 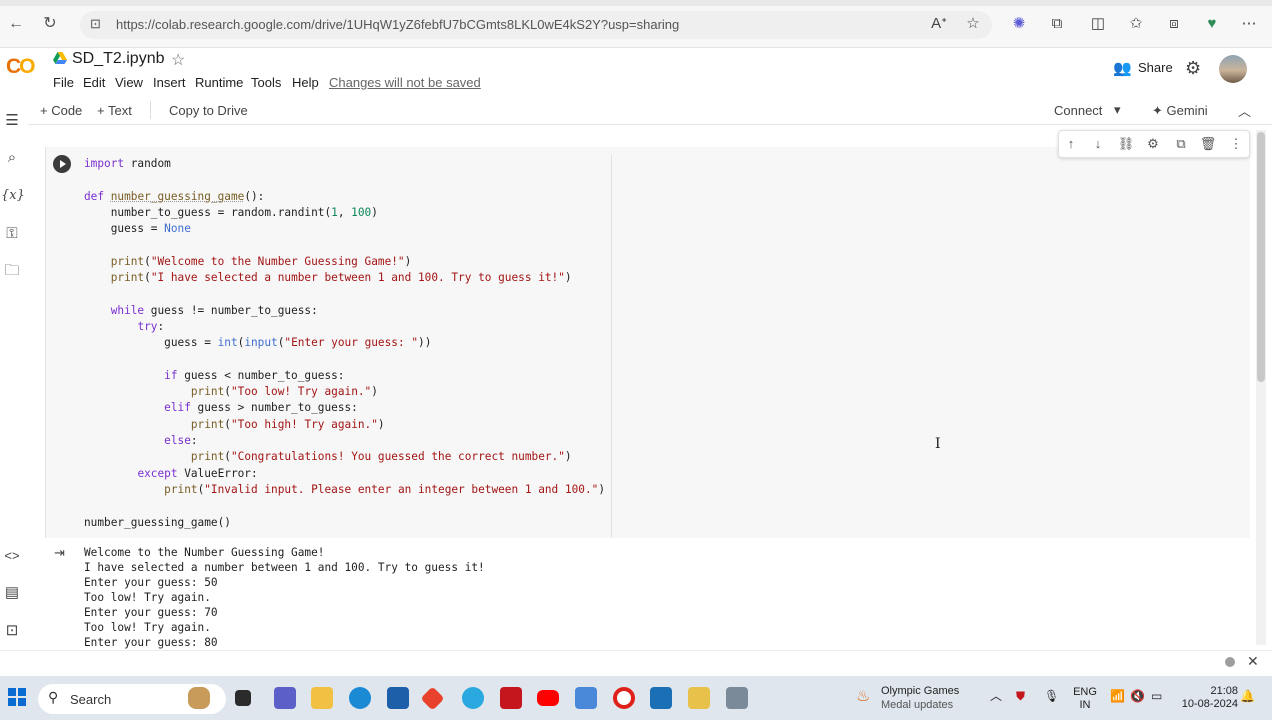 I want to click on menu-insert: Insert, so click(x=169, y=82).